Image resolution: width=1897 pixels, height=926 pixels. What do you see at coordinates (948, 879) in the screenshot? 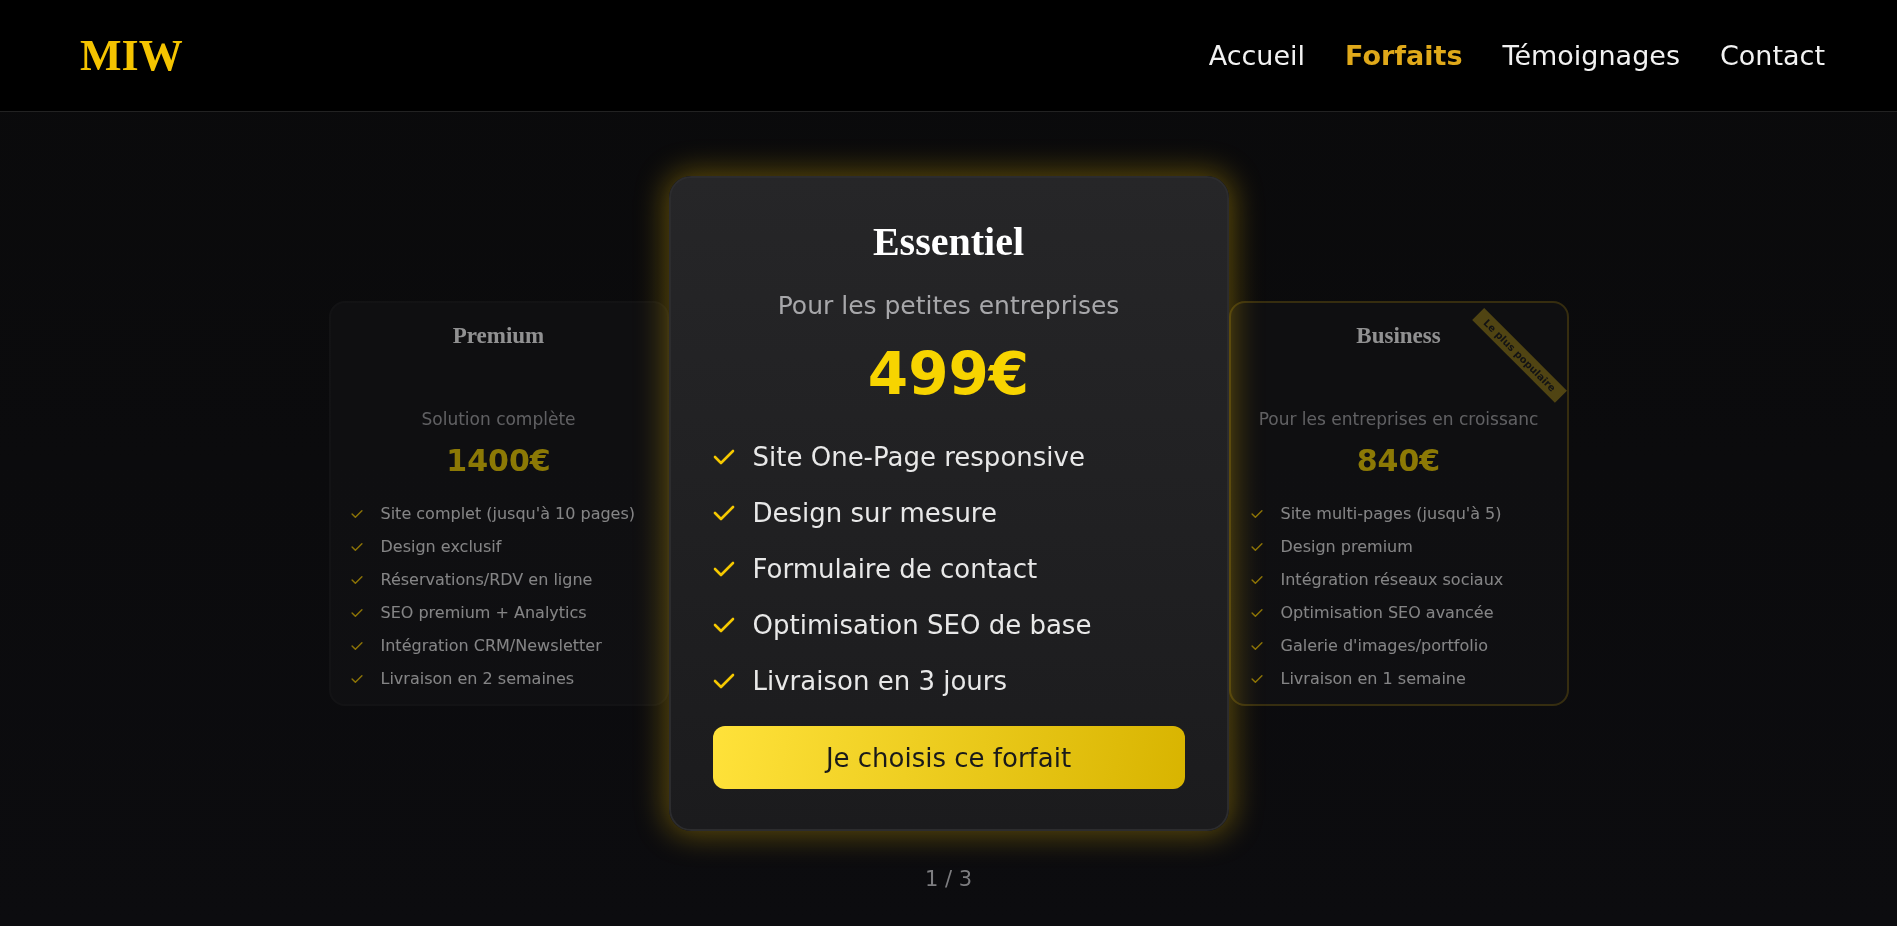
I see `page-indicator: 1 / 3` at bounding box center [948, 879].